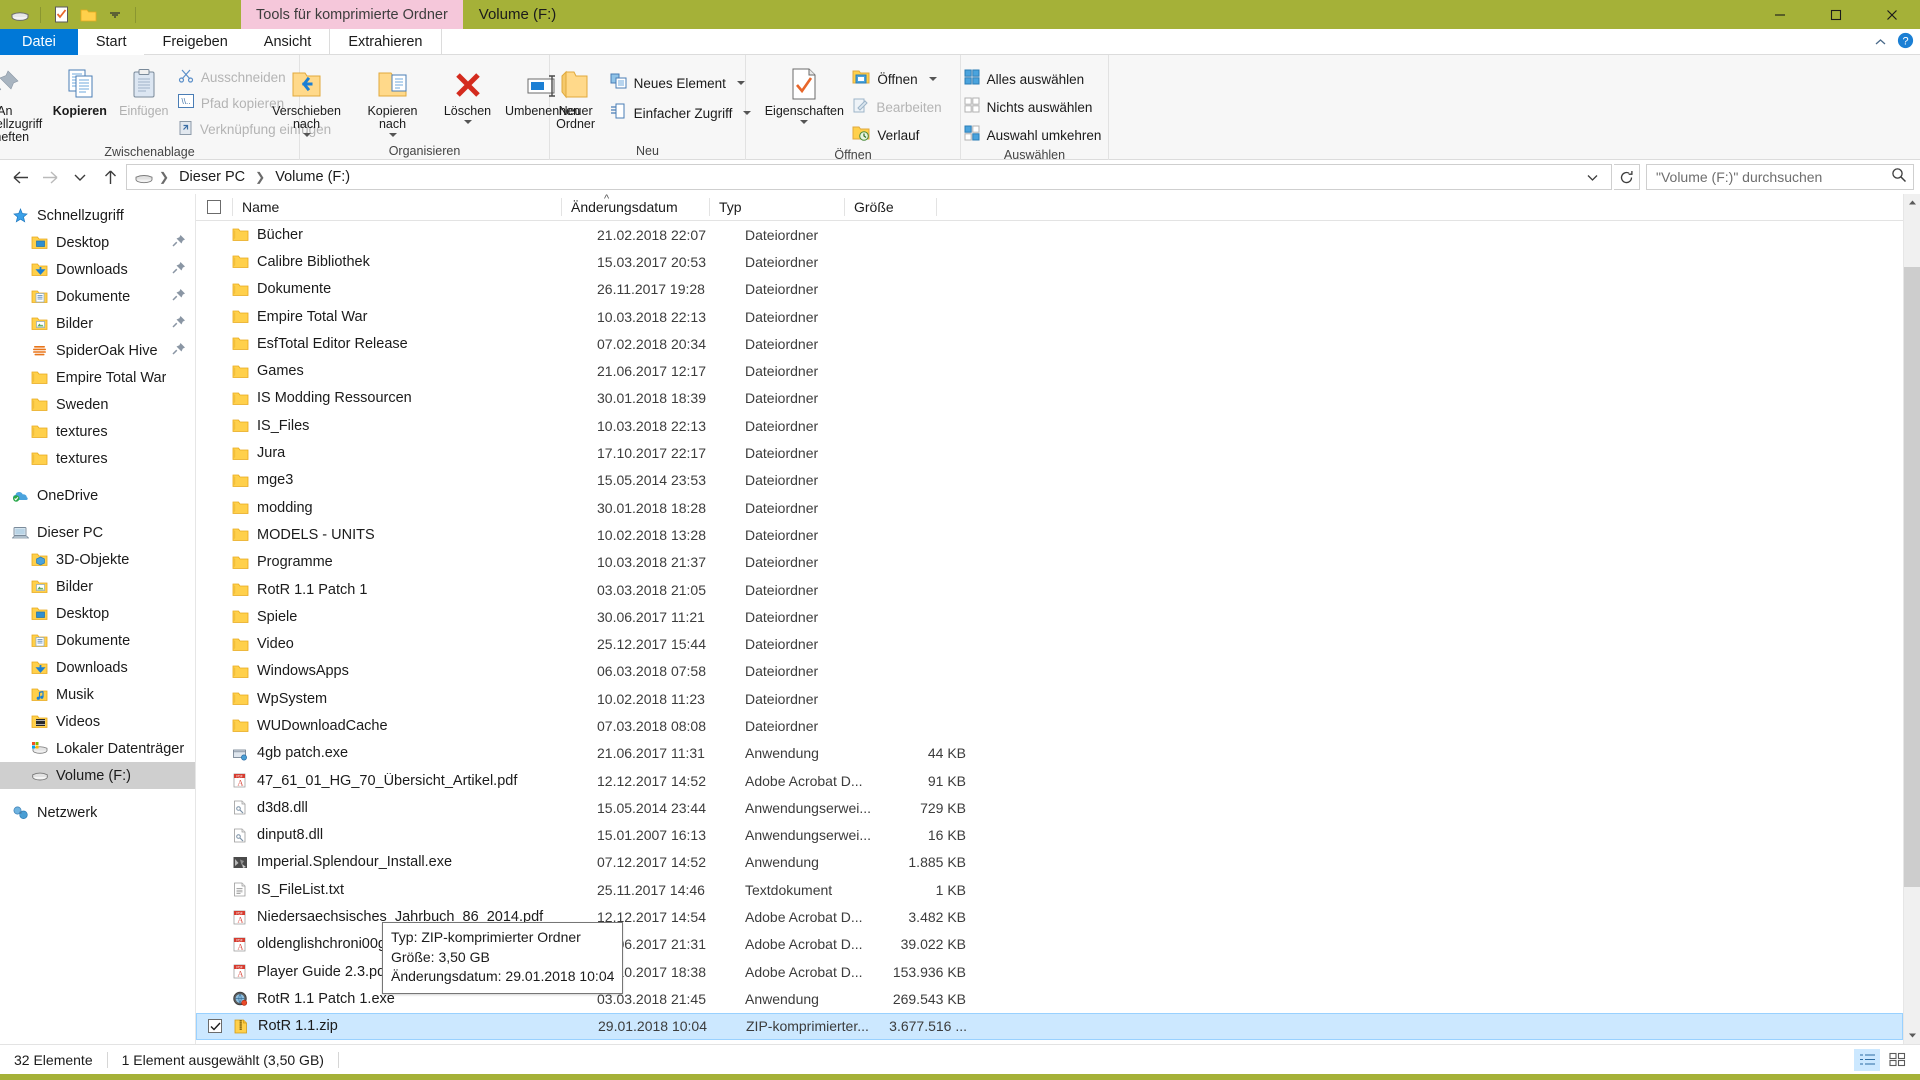  I want to click on large-icons-view-button, so click(1897, 1060).